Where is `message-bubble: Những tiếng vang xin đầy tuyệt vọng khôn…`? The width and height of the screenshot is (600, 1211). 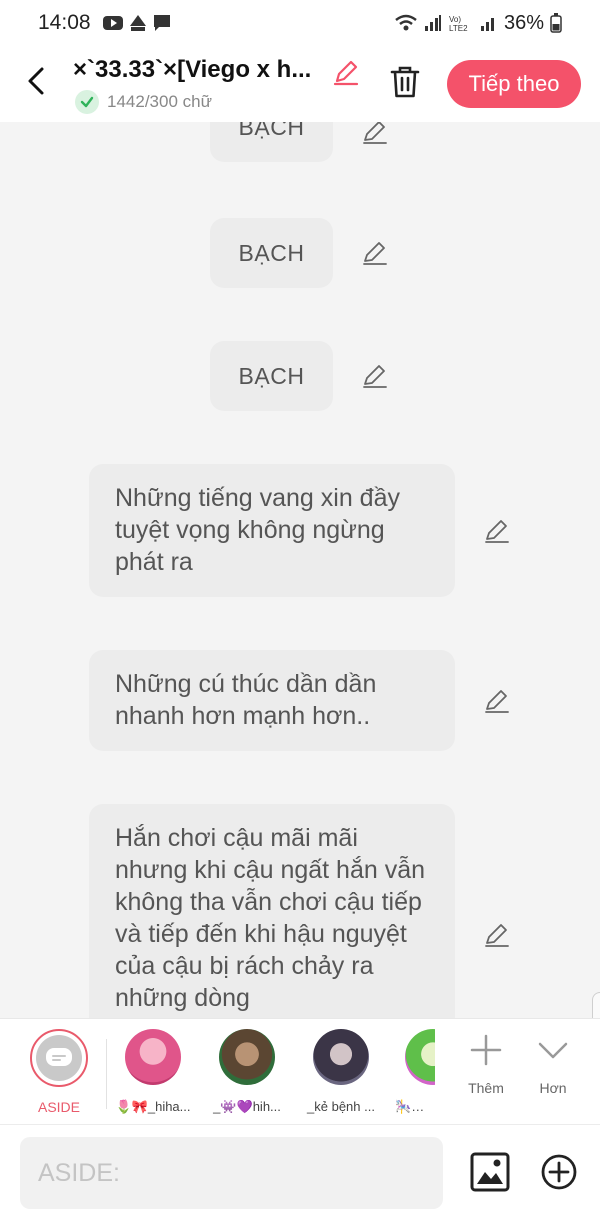 message-bubble: Những tiếng vang xin đầy tuyệt vọng khôn… is located at coordinates (272, 530).